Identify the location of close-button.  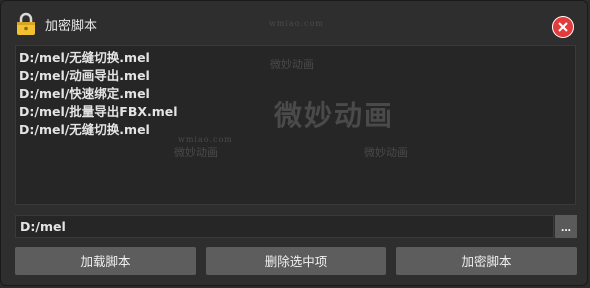
(563, 27).